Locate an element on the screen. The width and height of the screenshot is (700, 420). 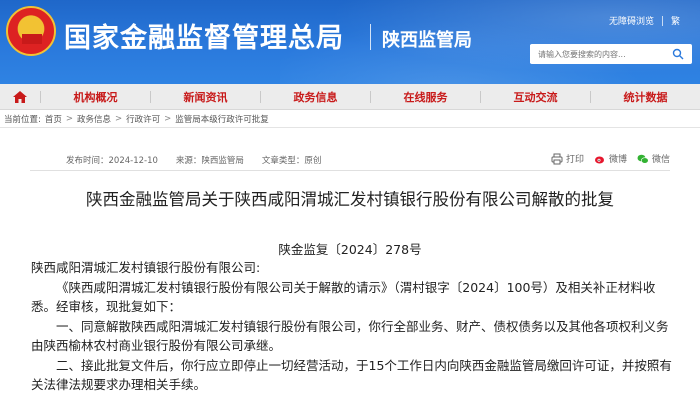
nav-home is located at coordinates (20, 97).